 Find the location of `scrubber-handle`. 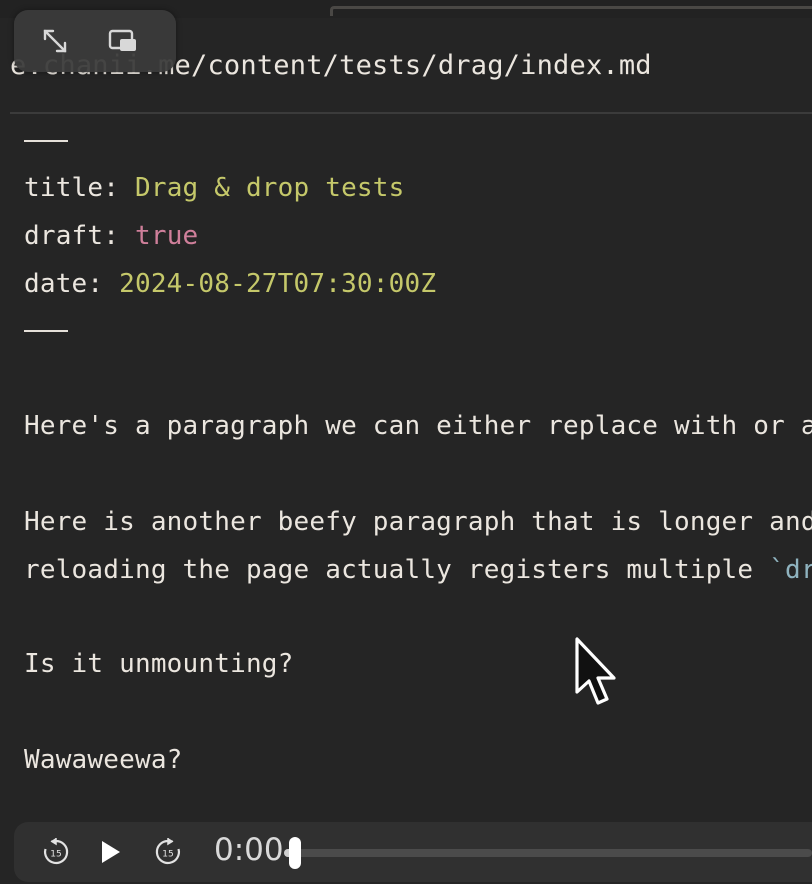

scrubber-handle is located at coordinates (294, 853).